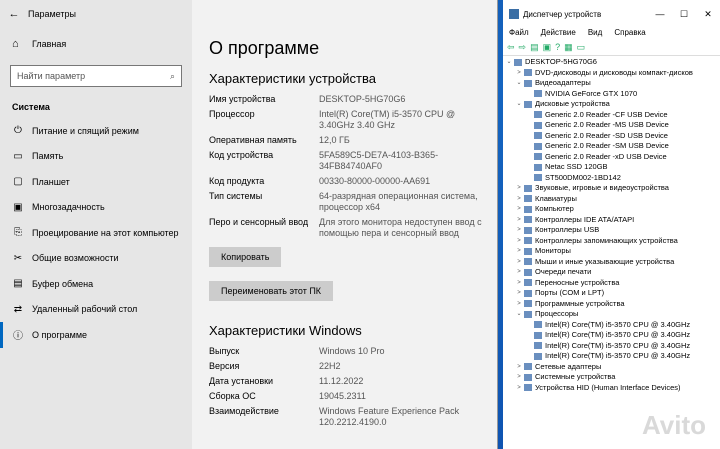 This screenshot has width=720, height=449. What do you see at coordinates (611, 188) in the screenshot?
I see `tree-node: > Звуковые, игровые и видеоустройства` at bounding box center [611, 188].